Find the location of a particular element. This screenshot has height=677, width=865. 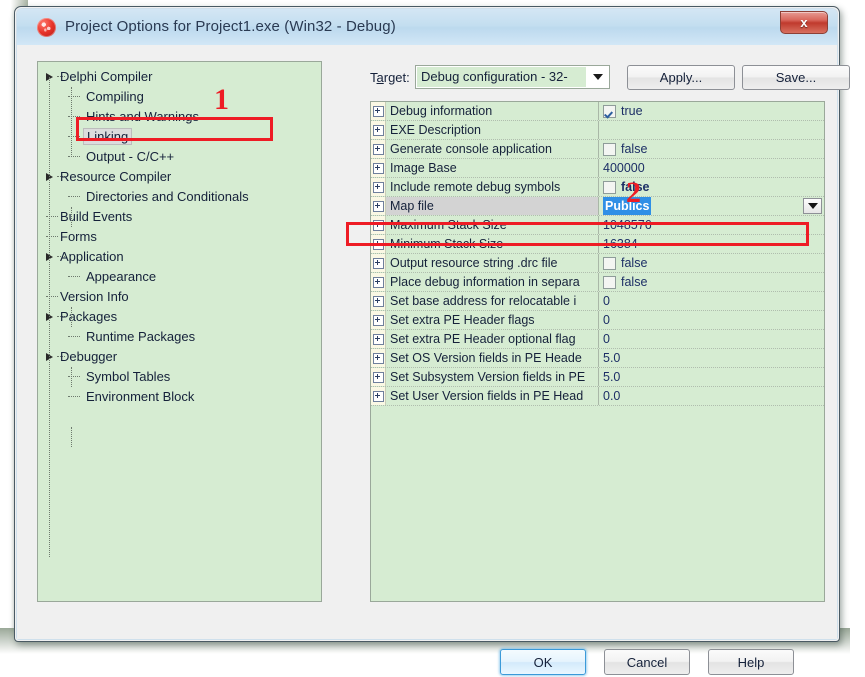

property-value-text: 0 is located at coordinates (606, 339).